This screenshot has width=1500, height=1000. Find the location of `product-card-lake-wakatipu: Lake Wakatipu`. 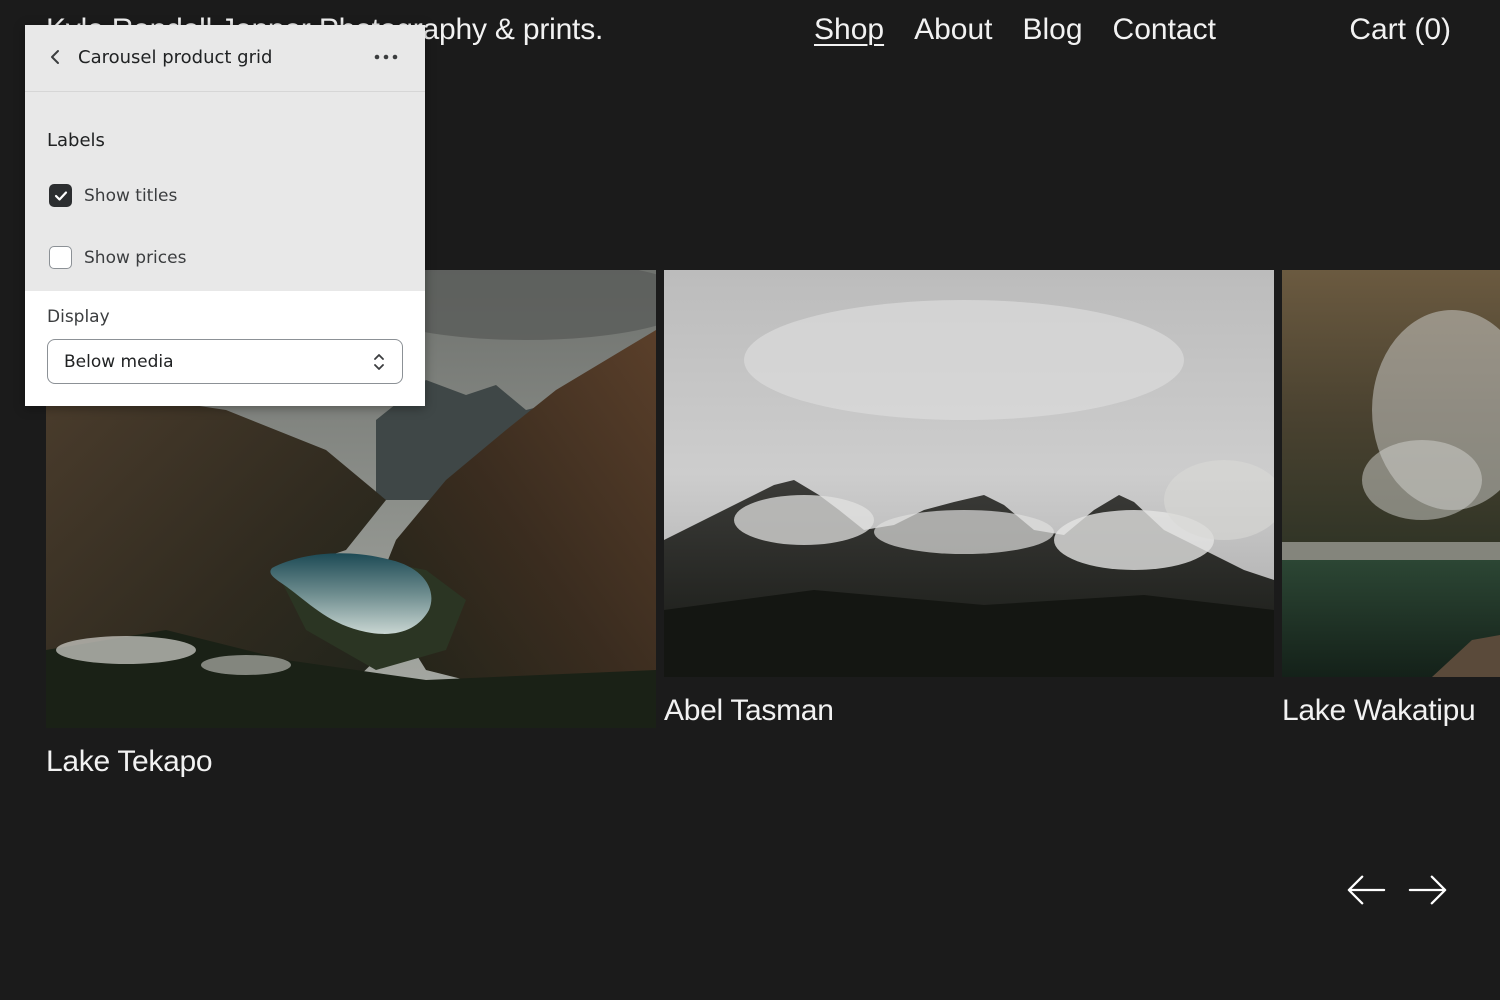

product-card-lake-wakatipu: Lake Wakatipu is located at coordinates (1391, 500).